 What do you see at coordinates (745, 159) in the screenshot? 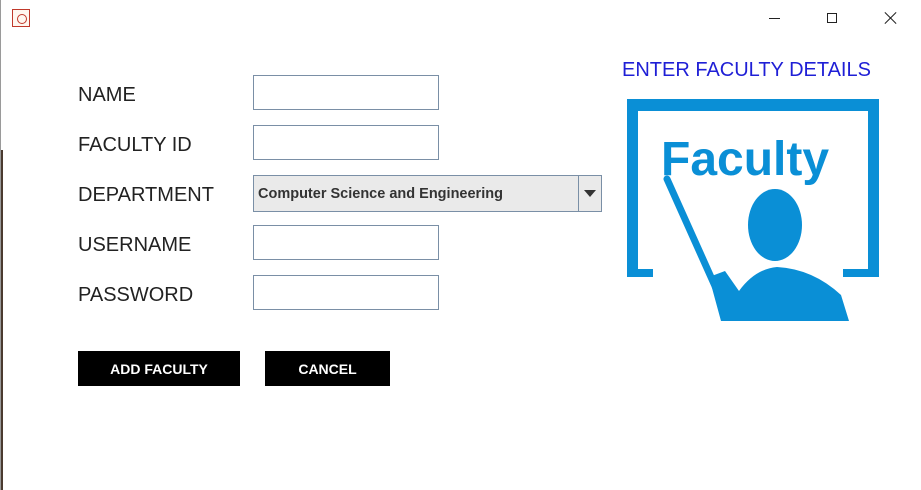
I see `logo-label: Faculty` at bounding box center [745, 159].